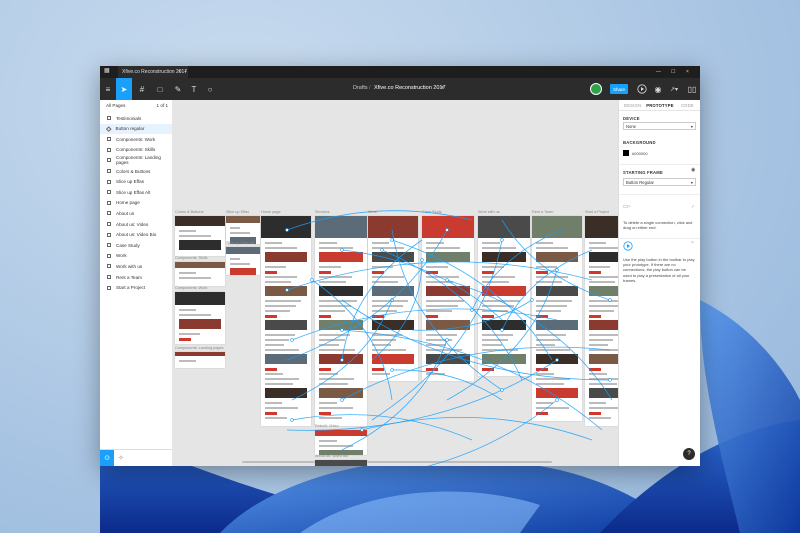 This screenshot has height=533, width=800. I want to click on frame-label: Start a Project, so click(597, 212).